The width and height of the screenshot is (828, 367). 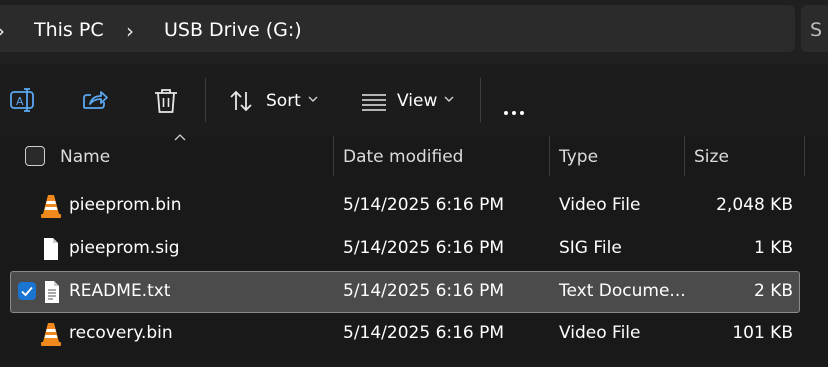 I want to click on column-header-type: Type, so click(x=578, y=157).